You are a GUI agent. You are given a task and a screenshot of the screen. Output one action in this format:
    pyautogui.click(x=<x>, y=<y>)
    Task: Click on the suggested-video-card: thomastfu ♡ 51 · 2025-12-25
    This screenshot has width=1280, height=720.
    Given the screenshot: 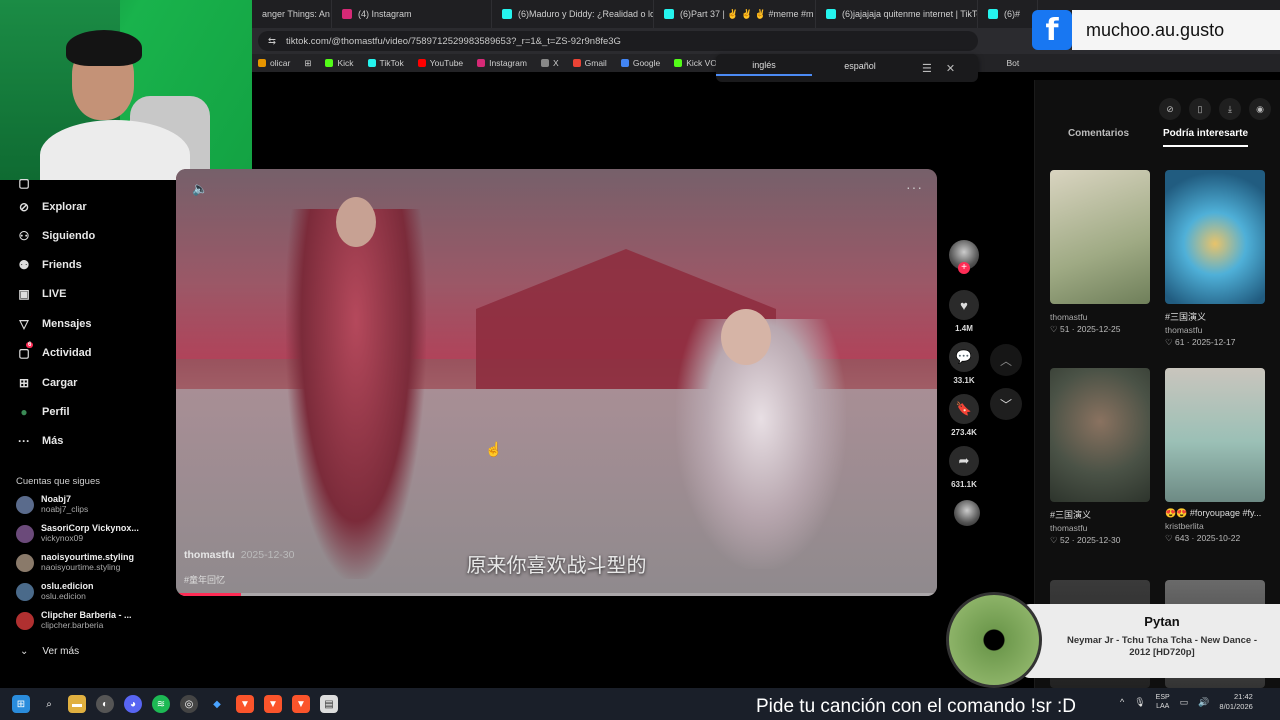 What is the action you would take?
    pyautogui.click(x=1100, y=252)
    